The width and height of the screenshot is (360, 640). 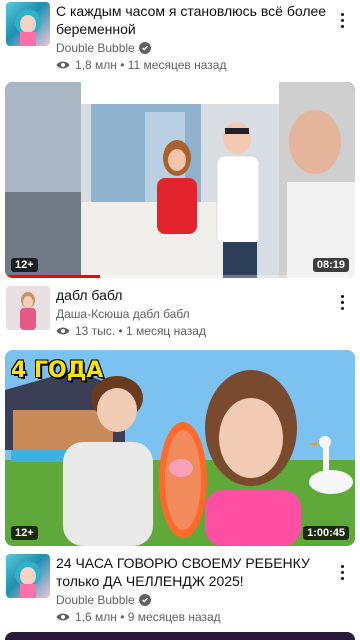 I want to click on video-thumbnail-small, so click(x=28, y=24).